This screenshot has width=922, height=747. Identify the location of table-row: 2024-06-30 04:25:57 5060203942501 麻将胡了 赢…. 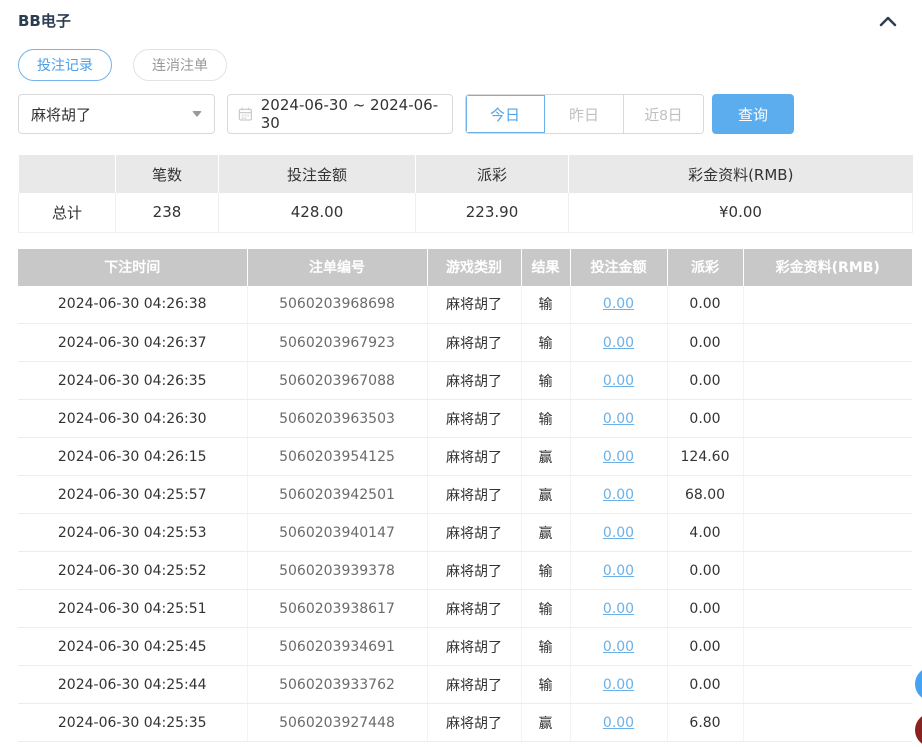
(465, 494).